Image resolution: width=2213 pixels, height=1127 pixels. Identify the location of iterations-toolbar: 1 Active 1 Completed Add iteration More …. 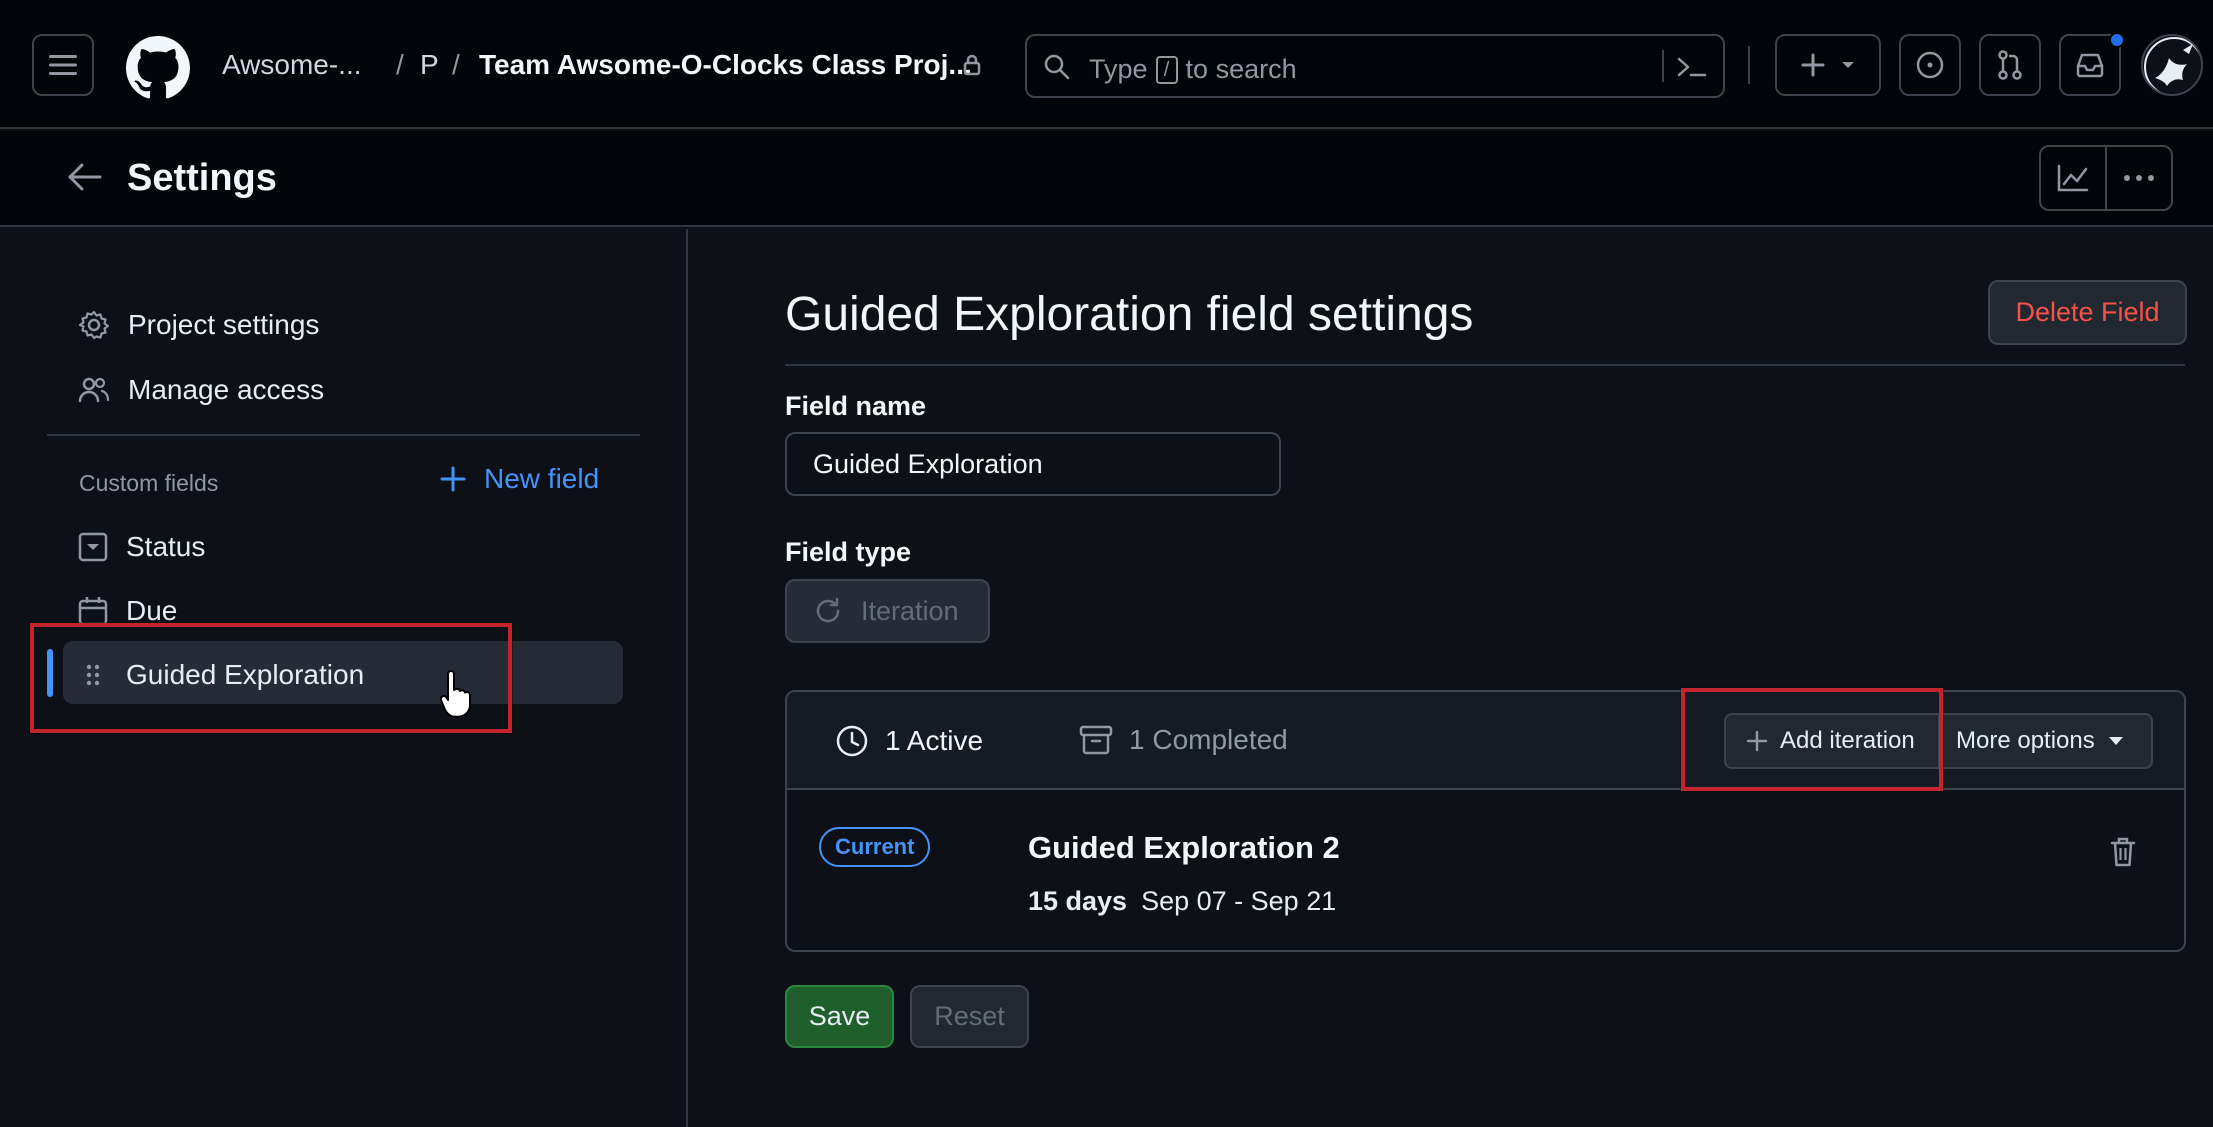
(1485, 741).